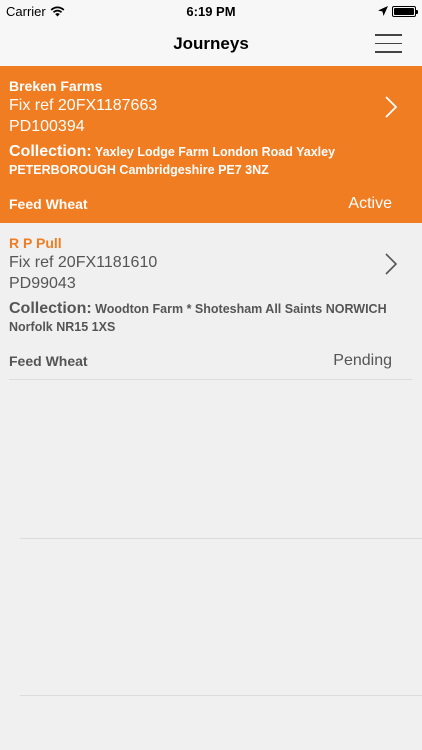  I want to click on journey-name: R P Pull, so click(35, 243).